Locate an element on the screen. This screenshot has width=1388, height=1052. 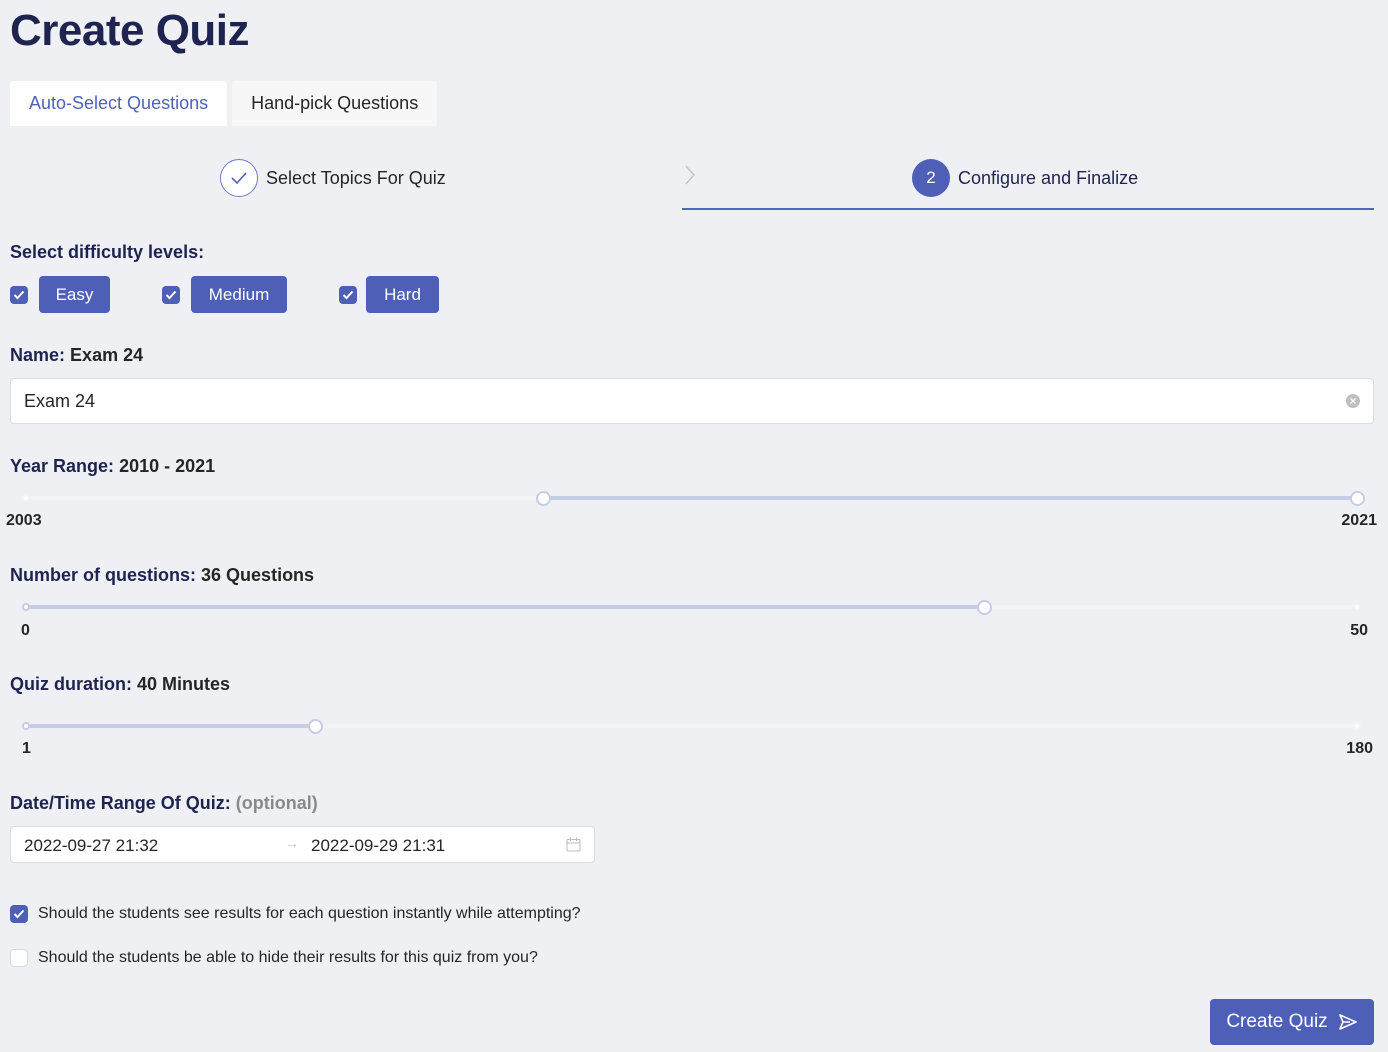
year-range-slider is located at coordinates (693, 498).